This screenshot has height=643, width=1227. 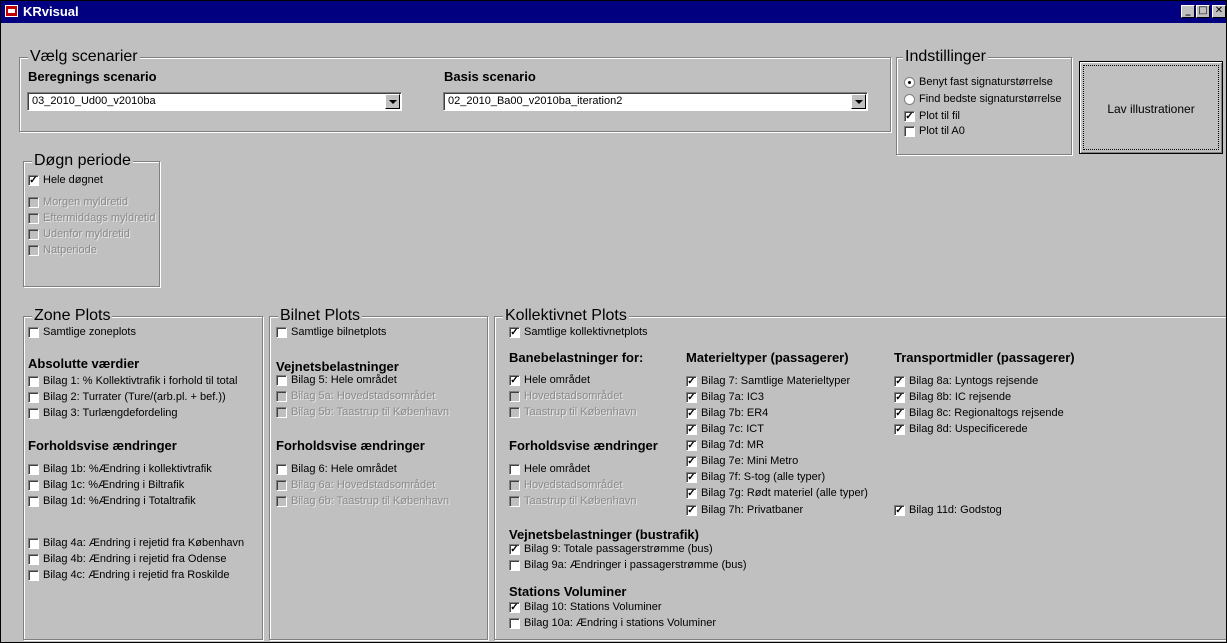 What do you see at coordinates (613, 12) in the screenshot?
I see `title-bar: KRvisual _ □ ✕` at bounding box center [613, 12].